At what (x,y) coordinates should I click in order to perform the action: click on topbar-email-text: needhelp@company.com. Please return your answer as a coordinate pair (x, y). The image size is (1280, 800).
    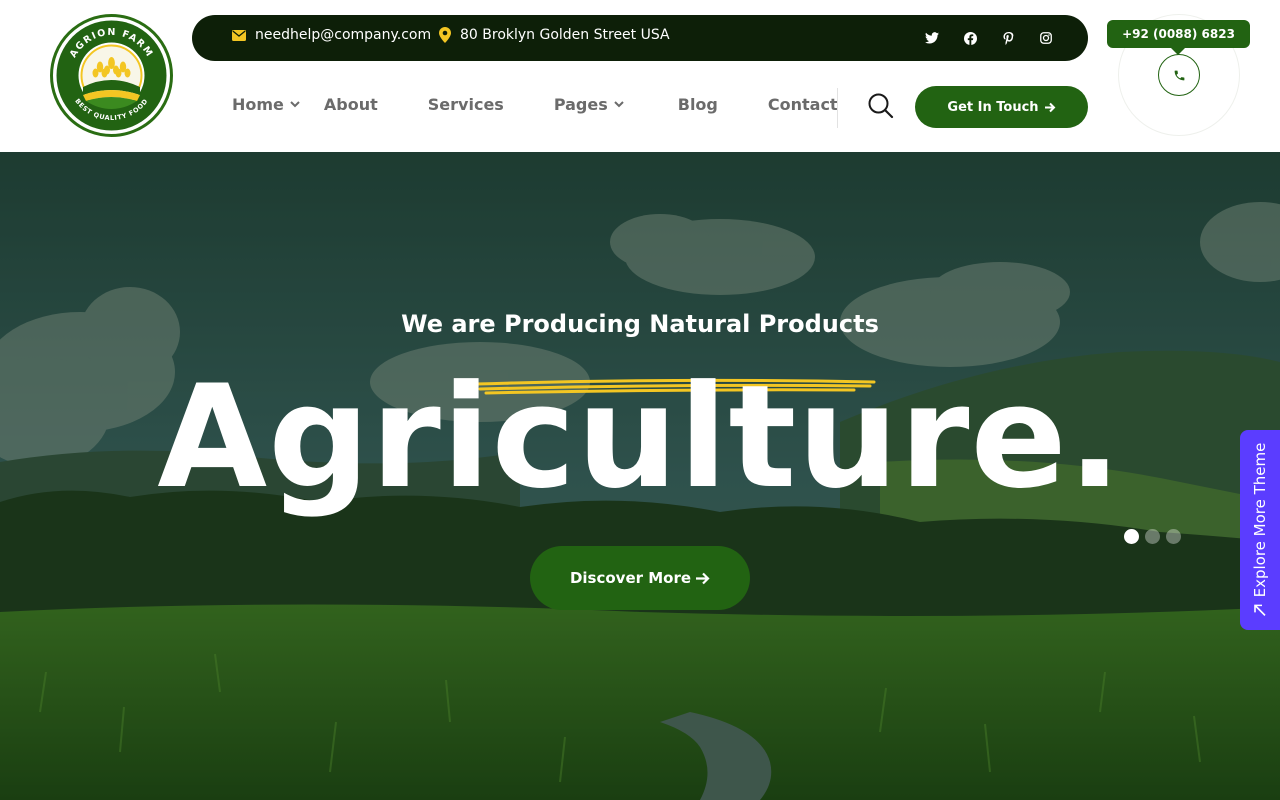
    Looking at the image, I should click on (343, 35).